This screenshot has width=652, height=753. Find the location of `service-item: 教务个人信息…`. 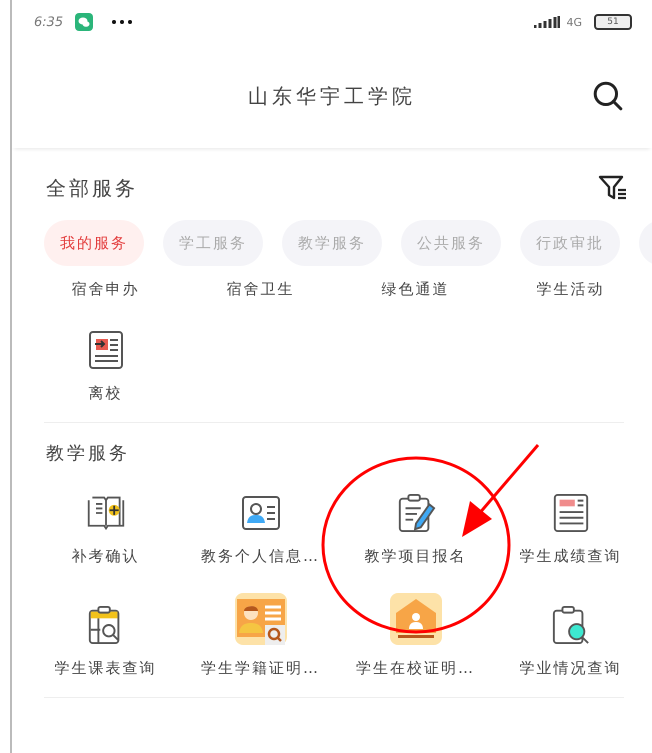

service-item: 教务个人信息… is located at coordinates (260, 529).